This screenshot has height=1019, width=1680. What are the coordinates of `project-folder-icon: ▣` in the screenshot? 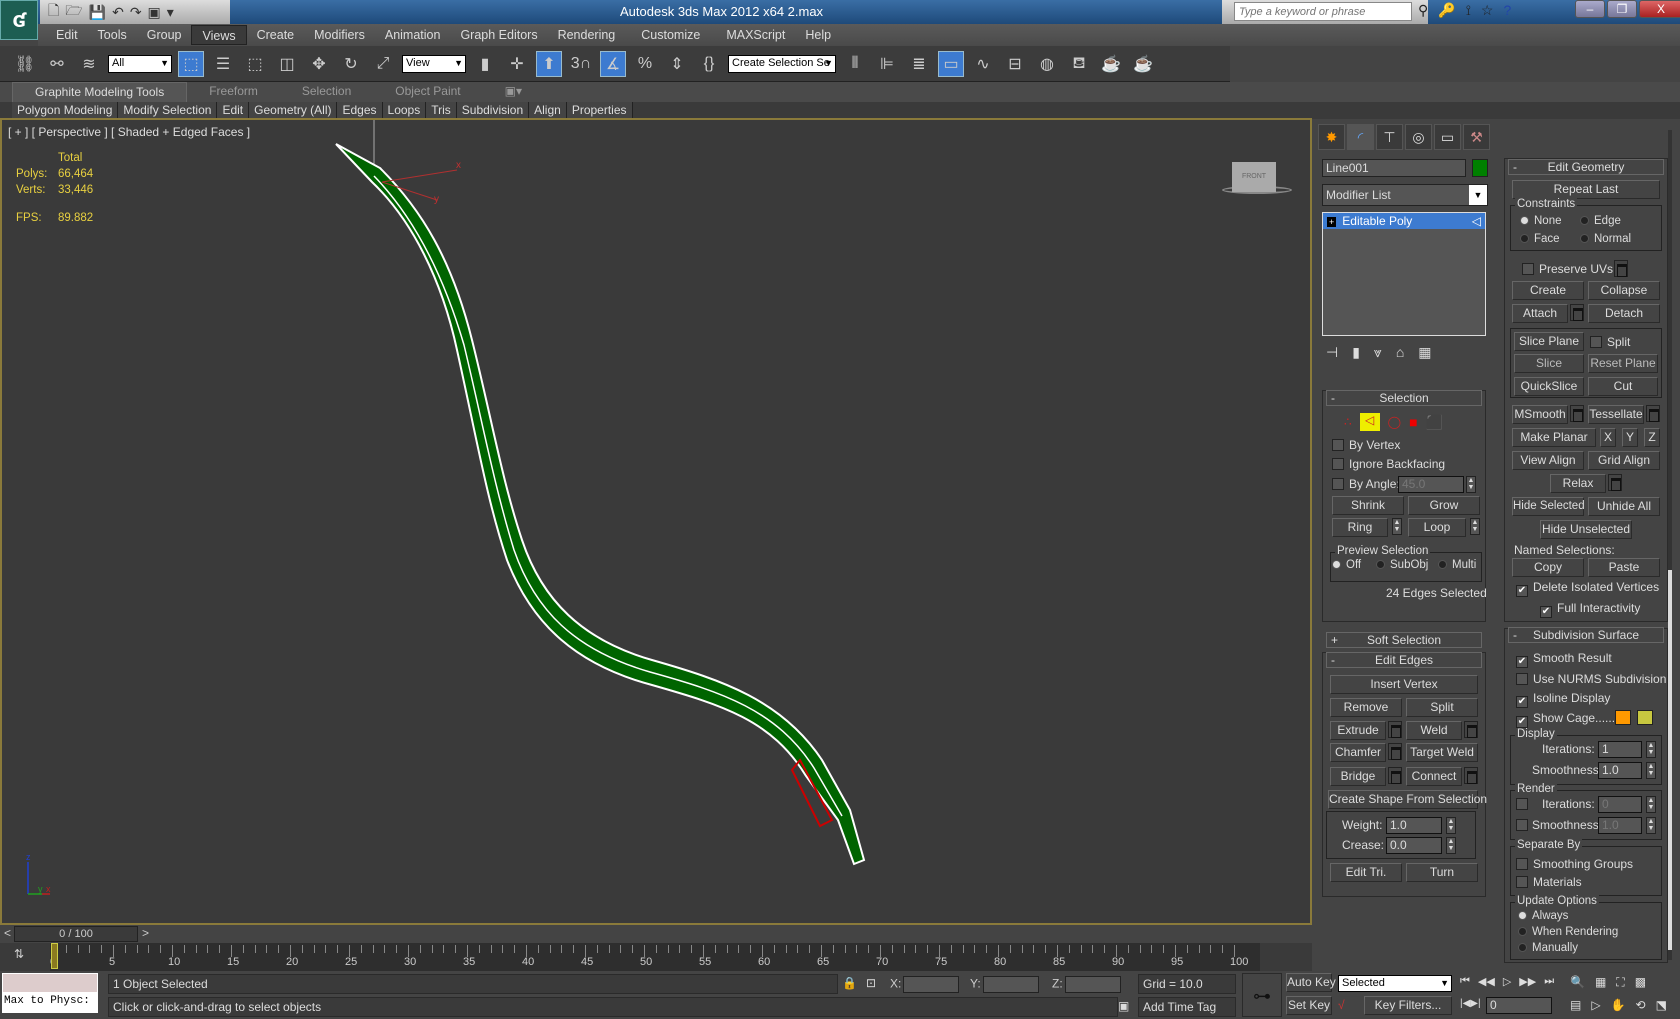 It's located at (154, 12).